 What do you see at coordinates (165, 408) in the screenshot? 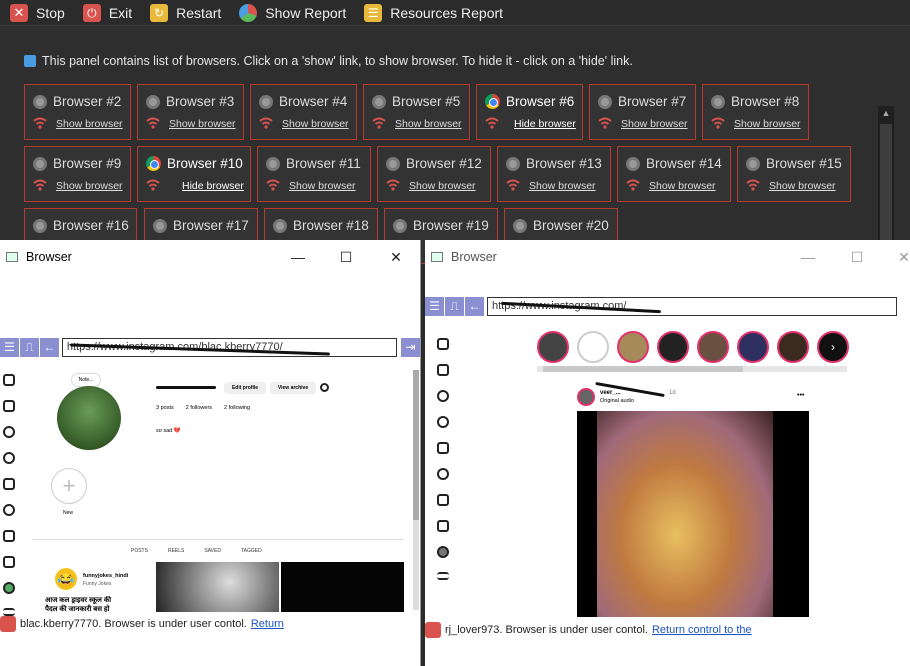
I see `posts-count: 3 posts` at bounding box center [165, 408].